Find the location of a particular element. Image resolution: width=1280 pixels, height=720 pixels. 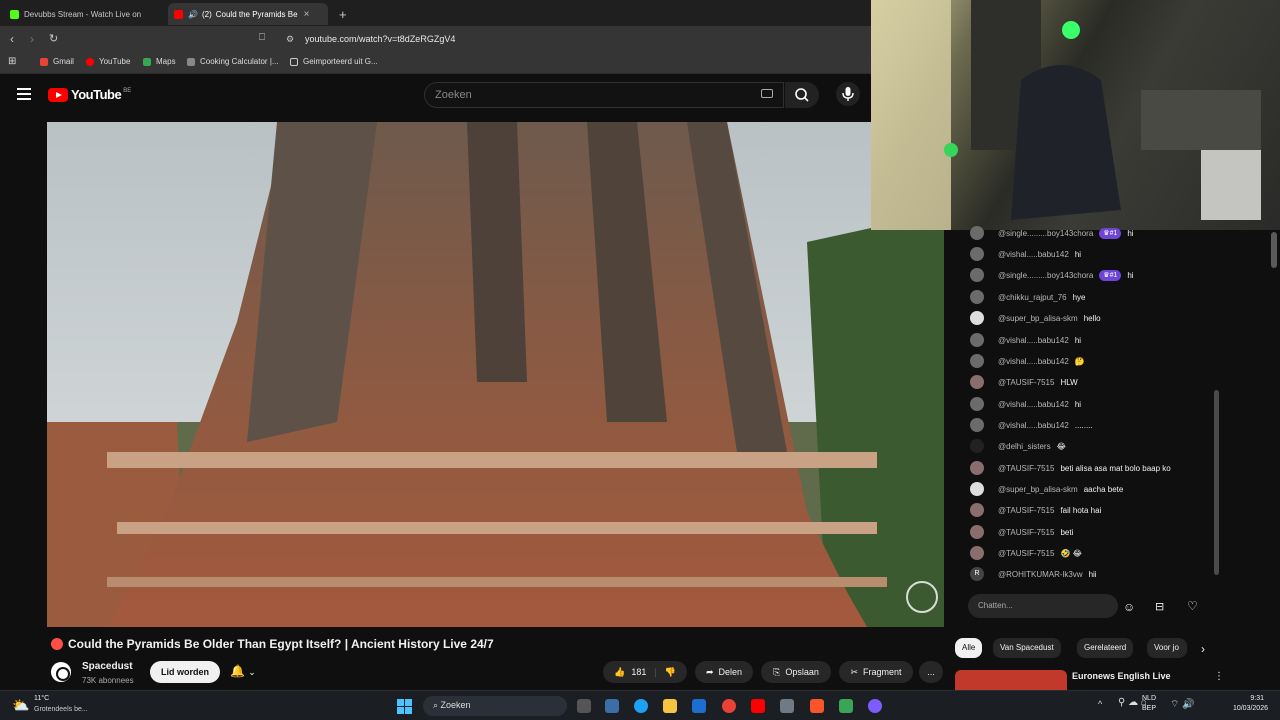

search-icon: ⌕ is located at coordinates (437, 705).